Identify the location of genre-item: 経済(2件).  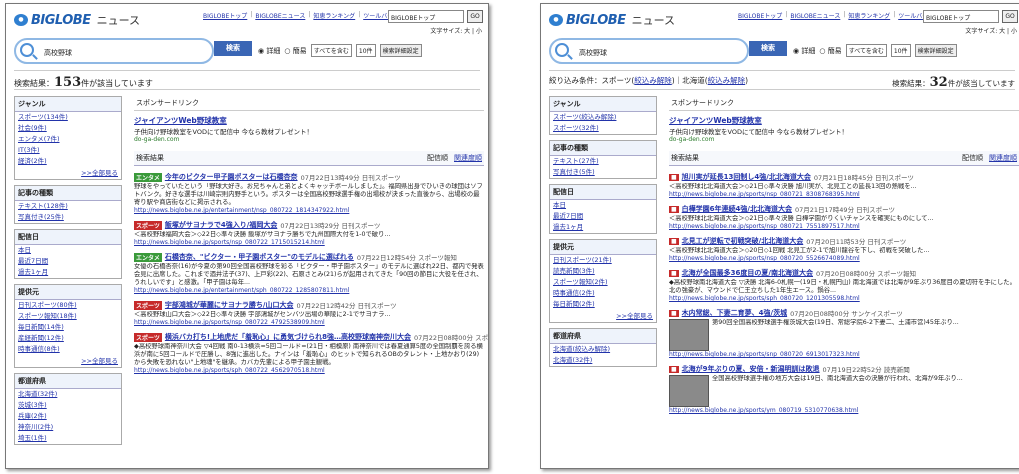
(68, 161).